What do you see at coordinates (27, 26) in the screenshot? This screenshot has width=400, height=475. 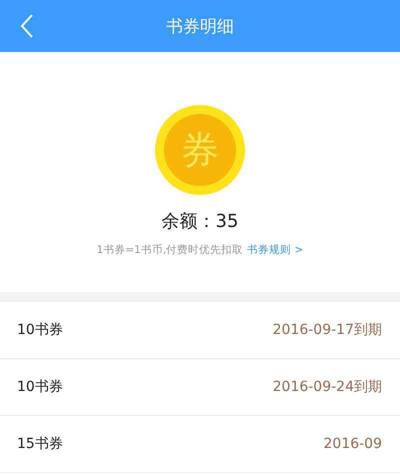 I see `back-icon` at bounding box center [27, 26].